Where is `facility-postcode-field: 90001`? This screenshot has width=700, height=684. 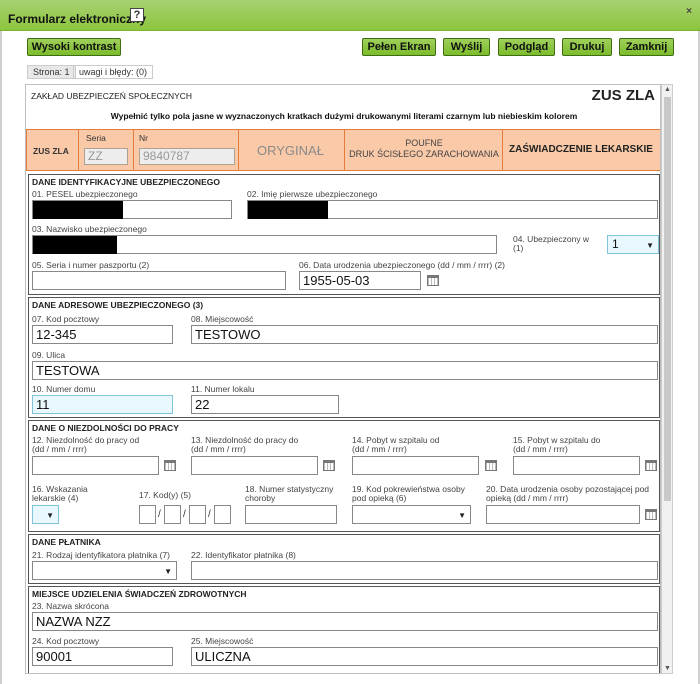
facility-postcode-field: 90001 is located at coordinates (102, 656).